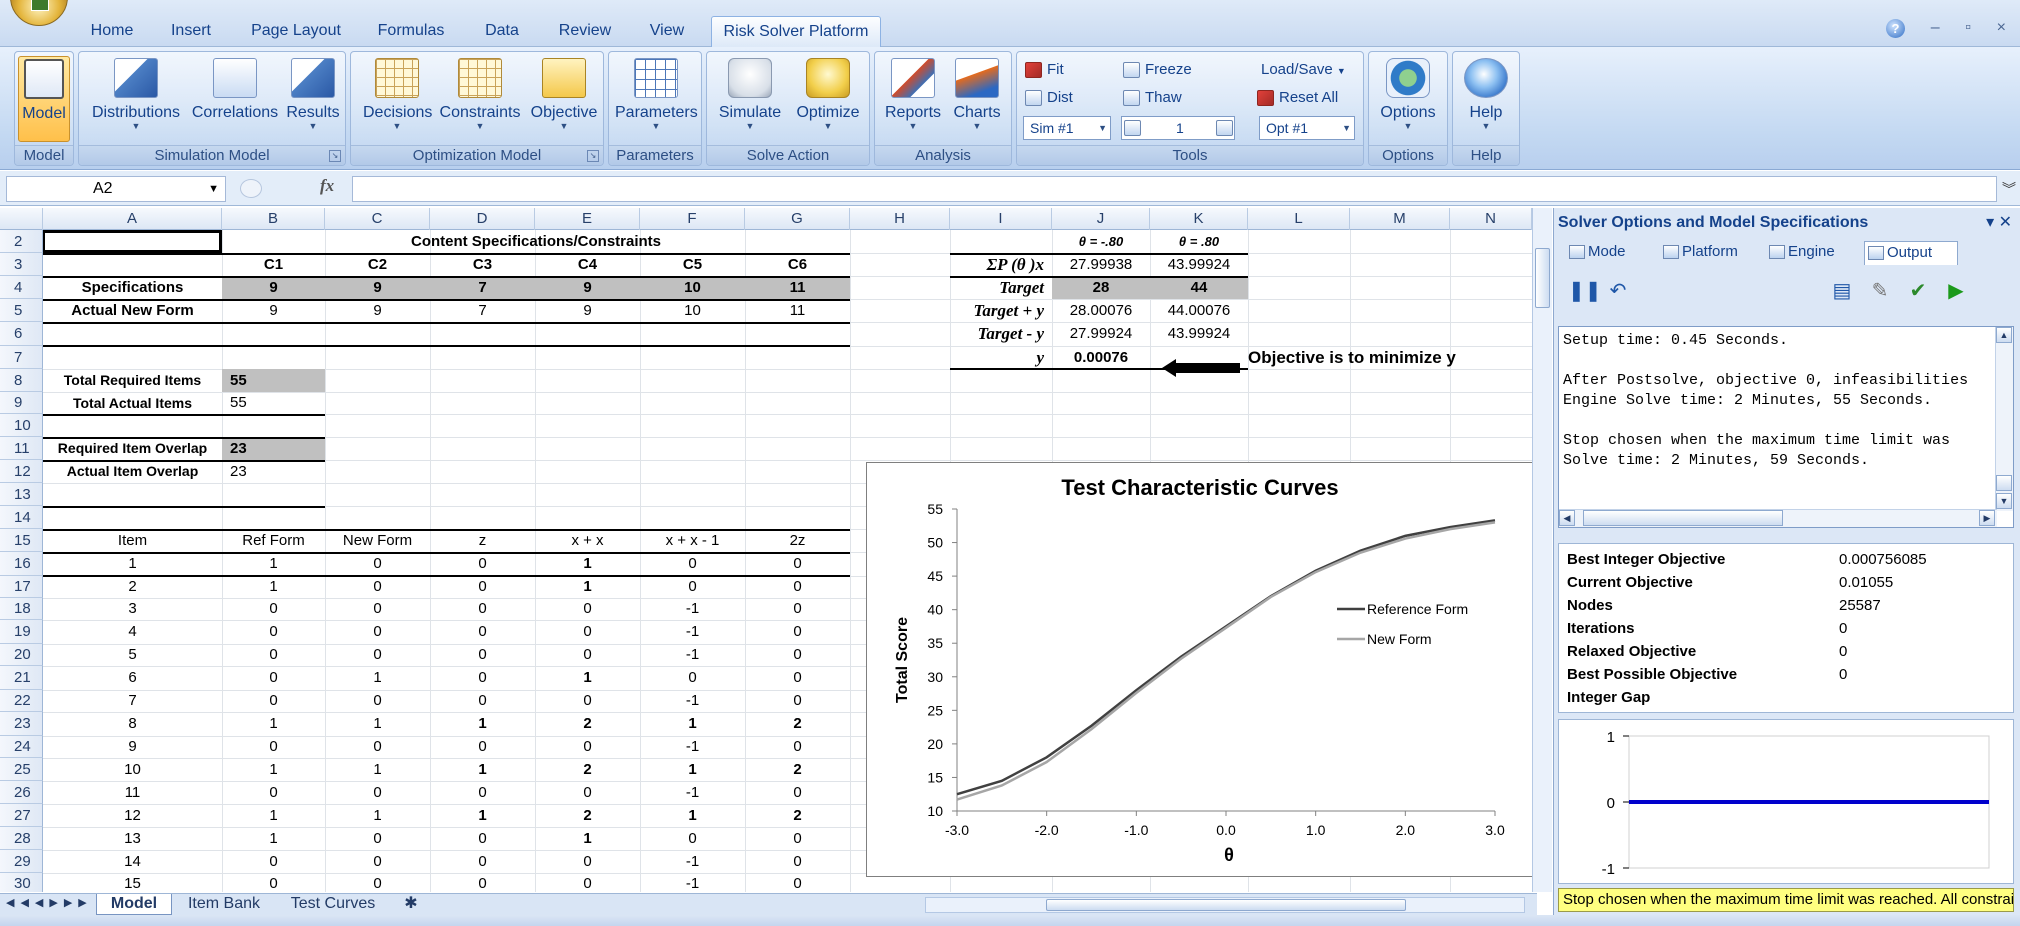 This screenshot has width=2020, height=926. I want to click on column-header-m: M, so click(1400, 219).